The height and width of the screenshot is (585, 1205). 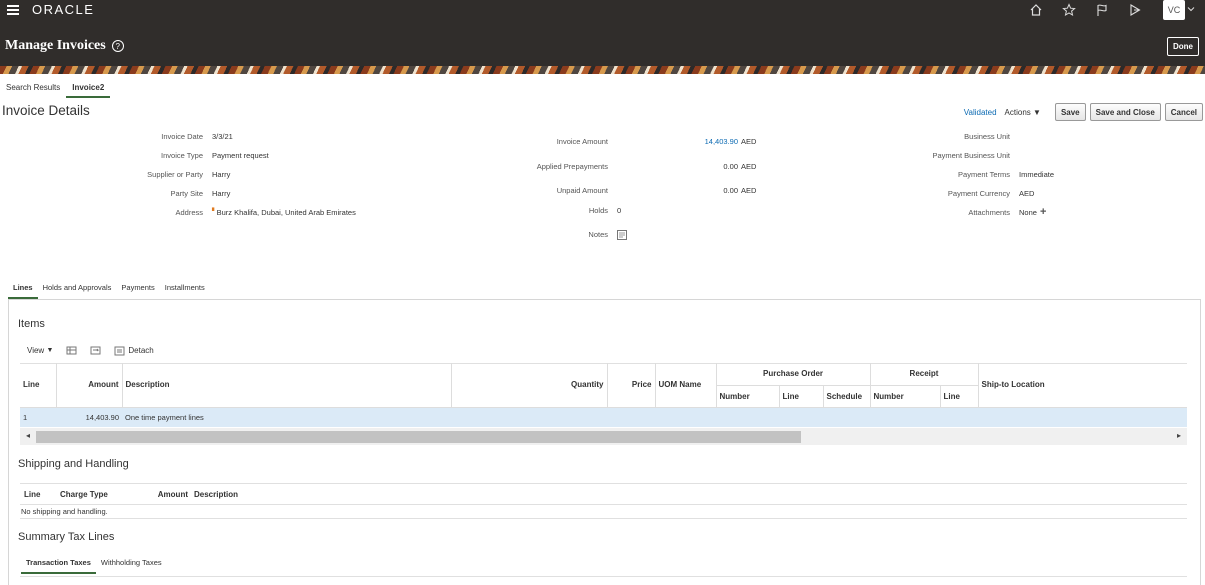 I want to click on summary-tax-title: Summary Tax Lines, so click(x=66, y=537).